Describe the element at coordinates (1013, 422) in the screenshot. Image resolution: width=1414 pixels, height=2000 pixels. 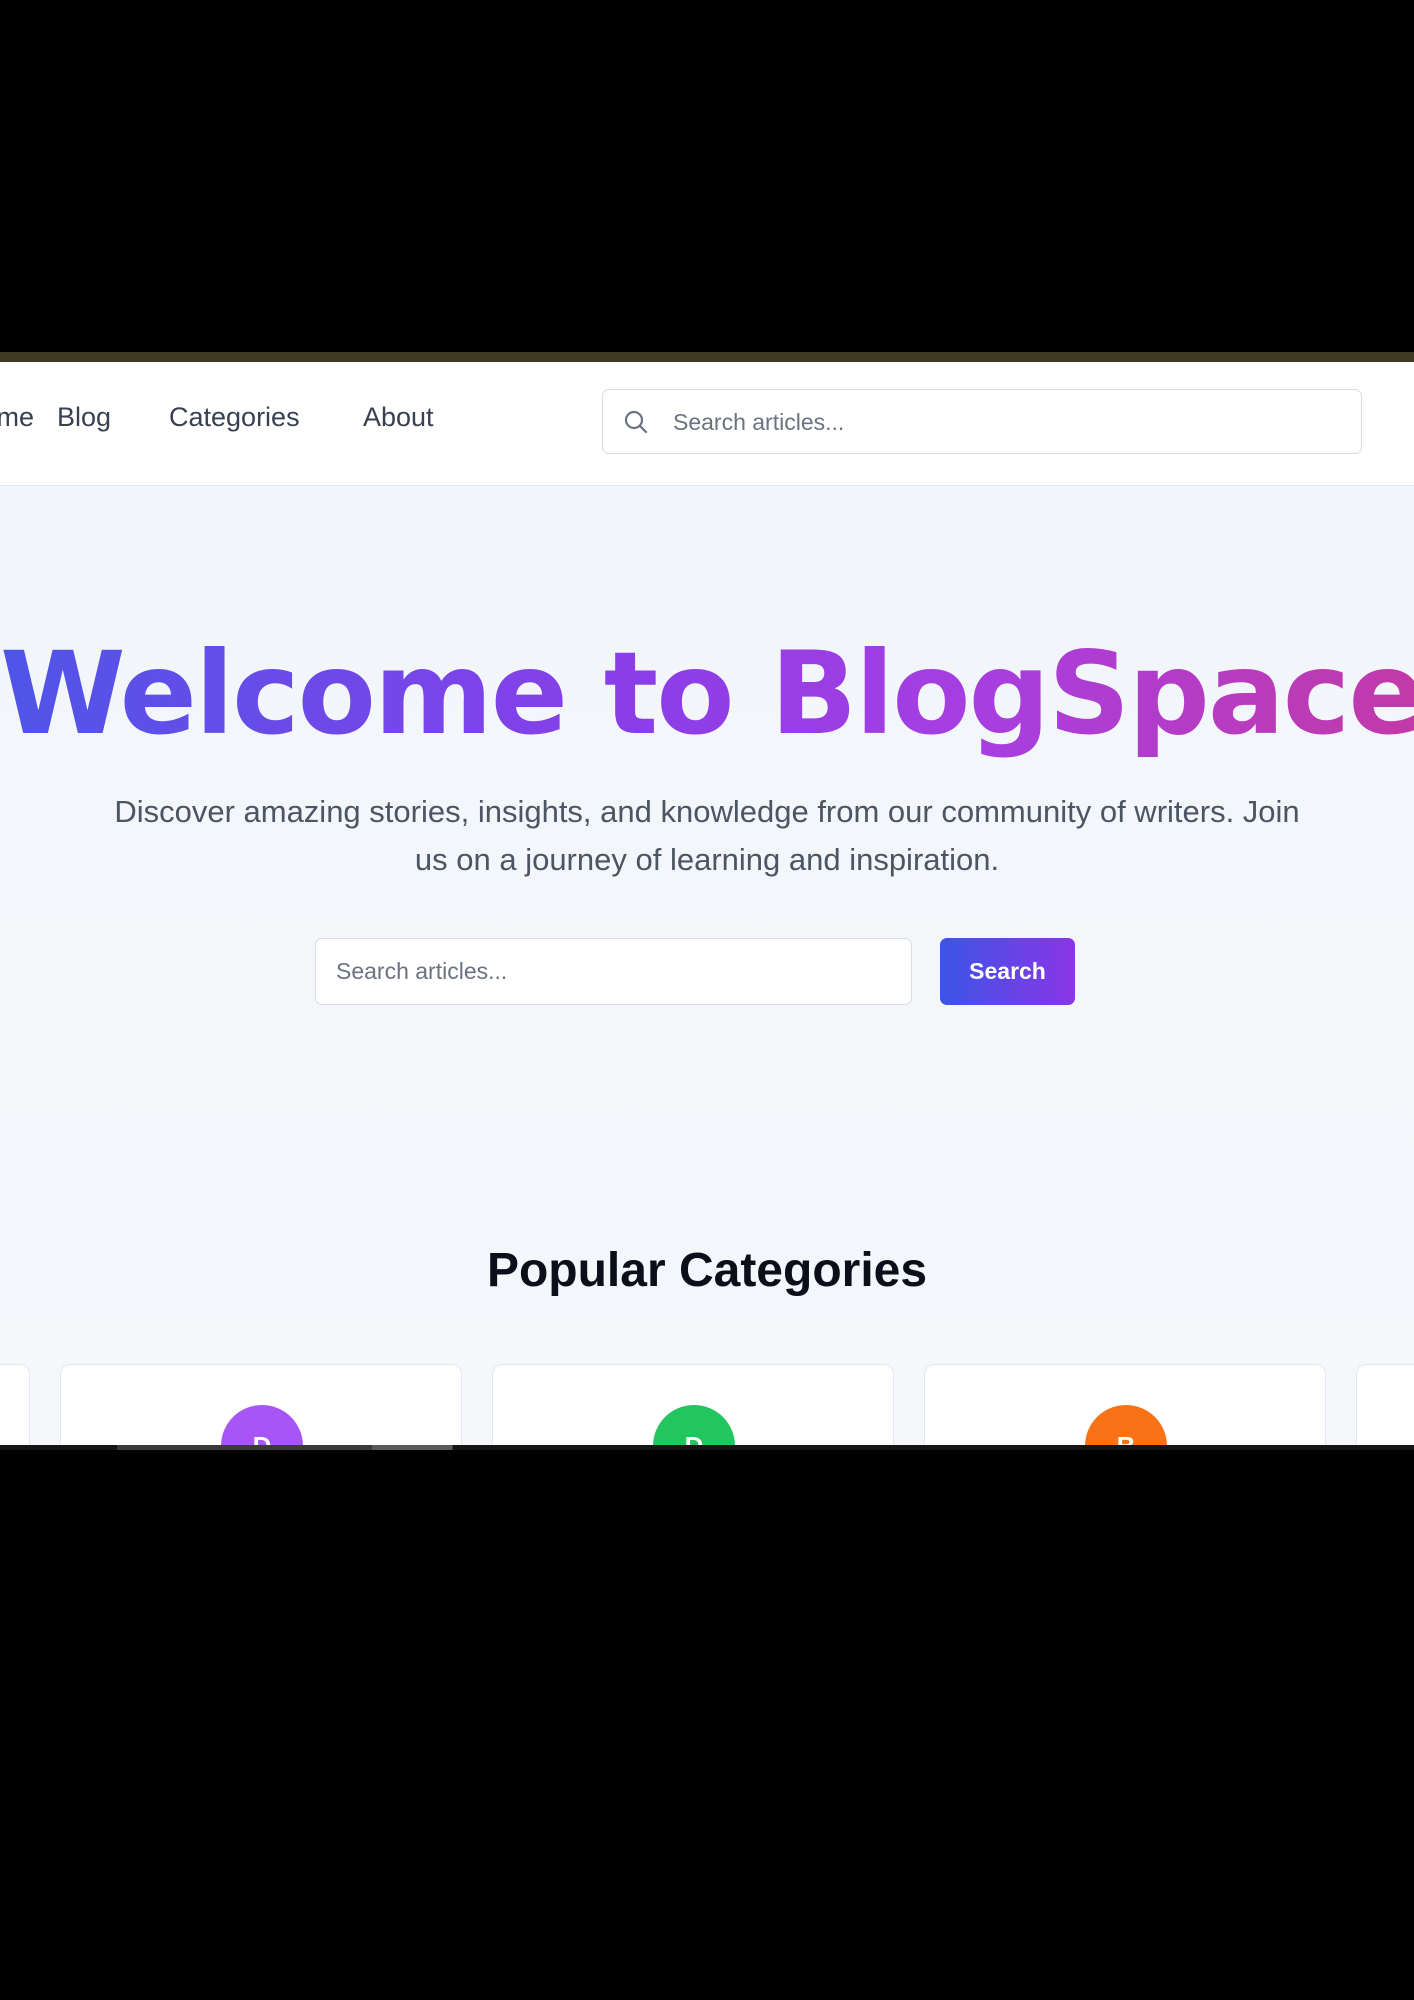
I see `nav-search-input` at that location.